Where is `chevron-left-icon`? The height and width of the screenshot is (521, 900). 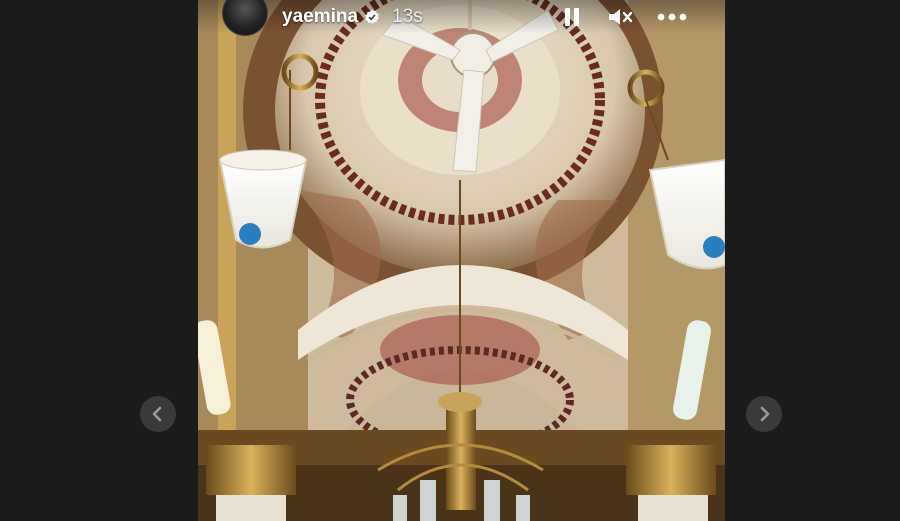
chevron-left-icon is located at coordinates (157, 414).